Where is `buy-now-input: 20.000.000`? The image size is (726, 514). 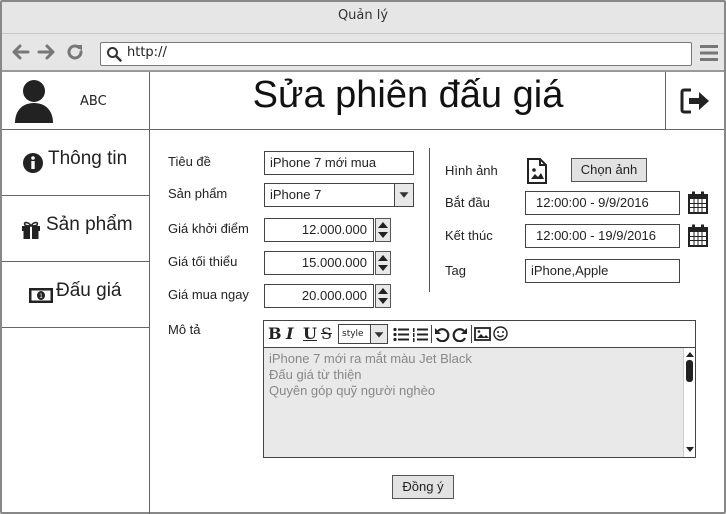 buy-now-input: 20.000.000 is located at coordinates (319, 296).